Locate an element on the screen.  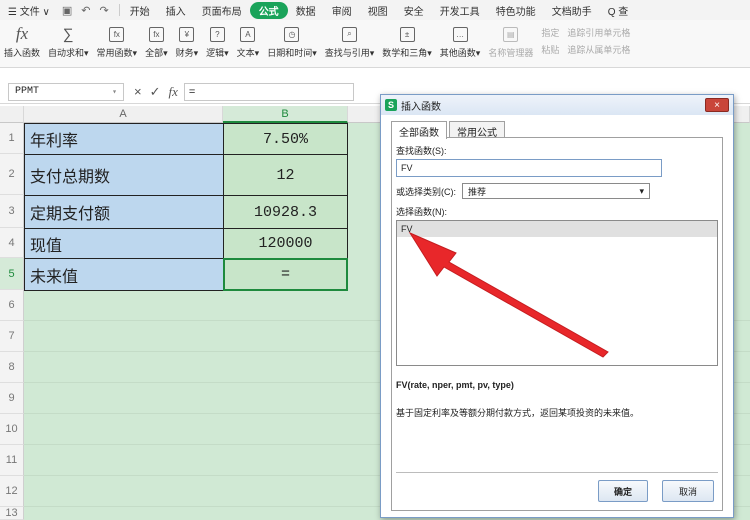
list-item-fv: FV is located at coordinates (557, 229).